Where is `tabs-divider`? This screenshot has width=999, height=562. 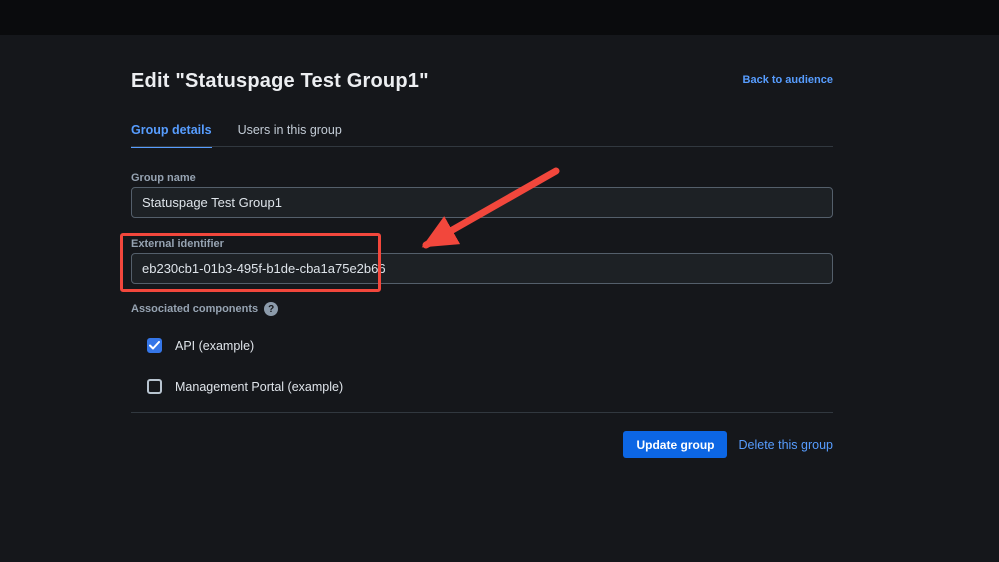 tabs-divider is located at coordinates (482, 146).